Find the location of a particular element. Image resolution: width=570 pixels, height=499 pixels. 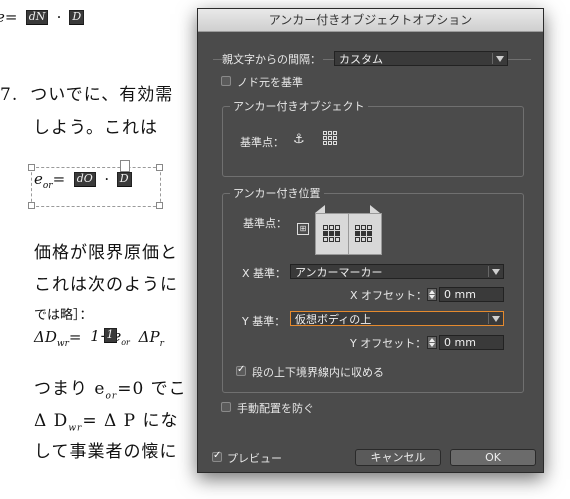

paragraph-line-2: これは次のように is located at coordinates (106, 285).